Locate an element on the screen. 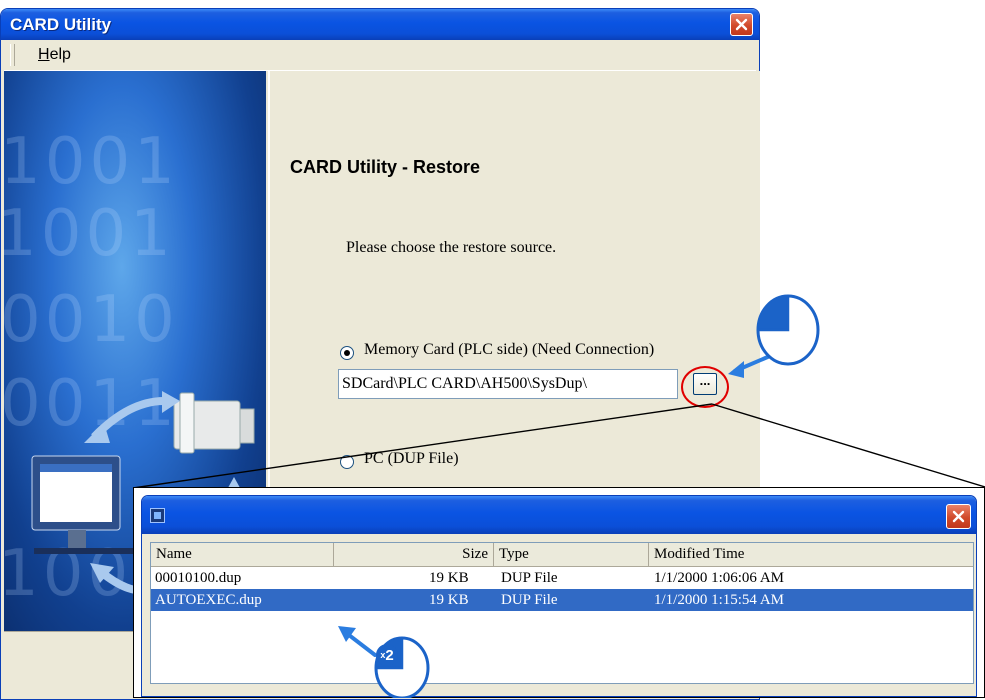  column-header-size: Size is located at coordinates (414, 554).